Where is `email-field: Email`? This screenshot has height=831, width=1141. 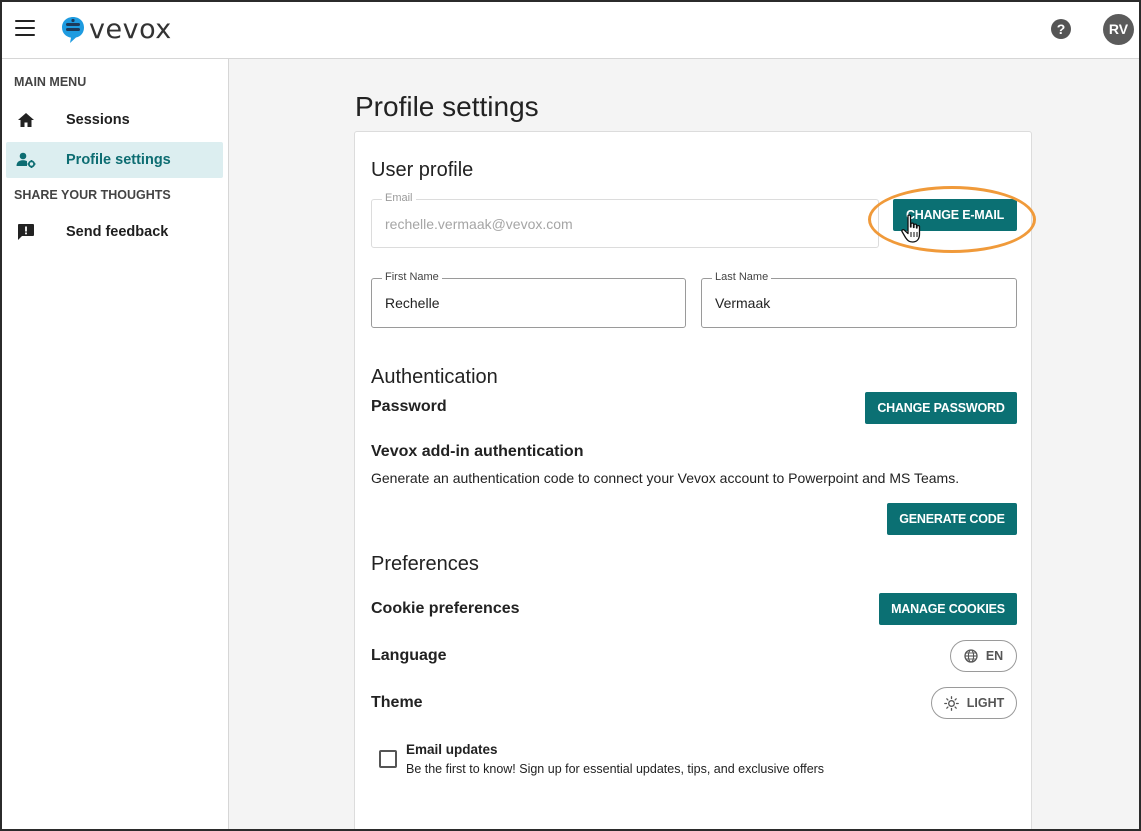 email-field: Email is located at coordinates (625, 220).